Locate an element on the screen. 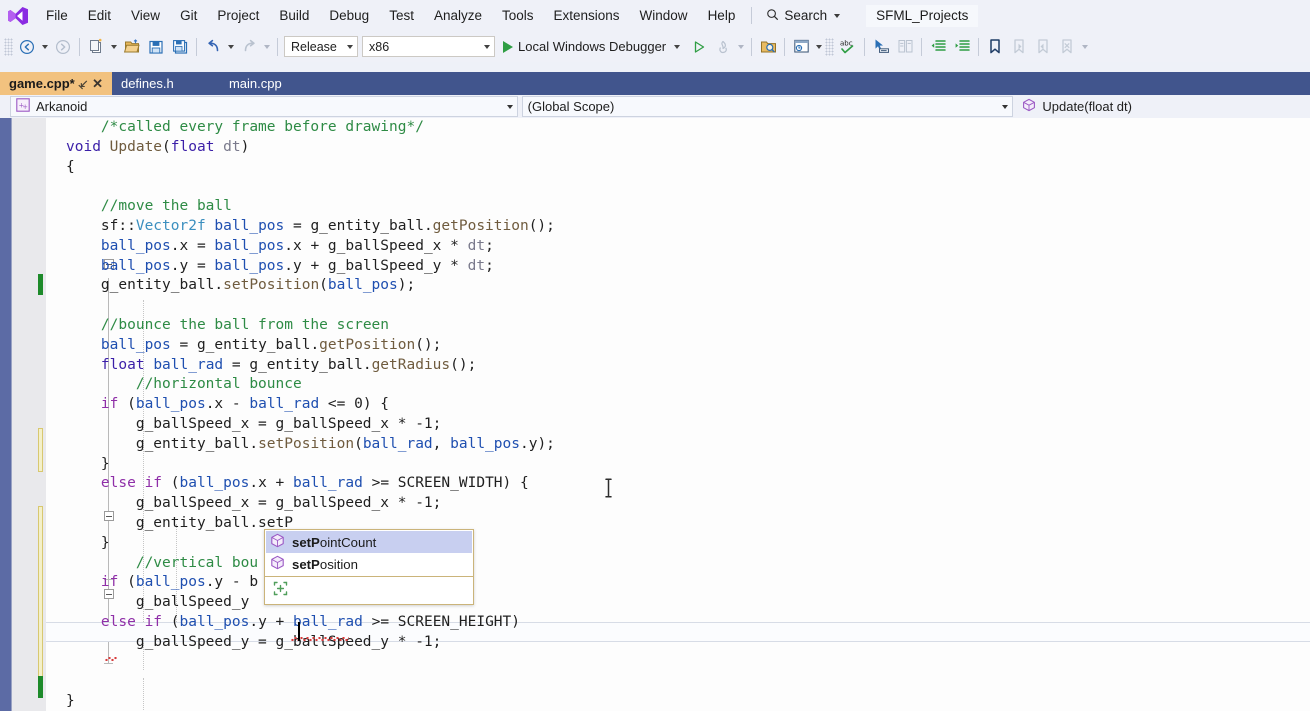  compare-files-icon is located at coordinates (905, 47).